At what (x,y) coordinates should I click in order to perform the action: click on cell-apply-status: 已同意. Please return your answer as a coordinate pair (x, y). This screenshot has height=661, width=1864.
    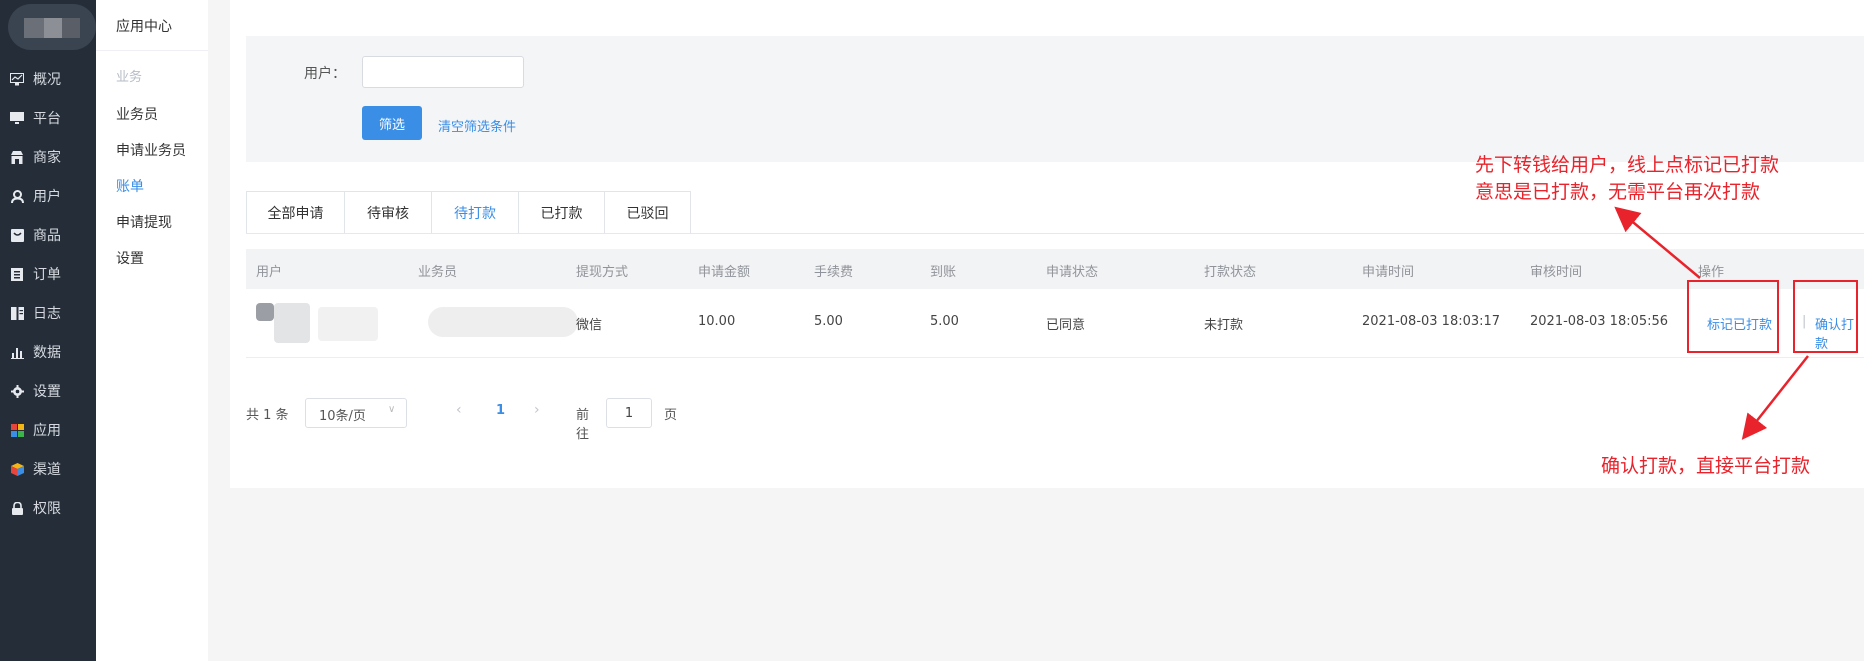
    Looking at the image, I should click on (1066, 325).